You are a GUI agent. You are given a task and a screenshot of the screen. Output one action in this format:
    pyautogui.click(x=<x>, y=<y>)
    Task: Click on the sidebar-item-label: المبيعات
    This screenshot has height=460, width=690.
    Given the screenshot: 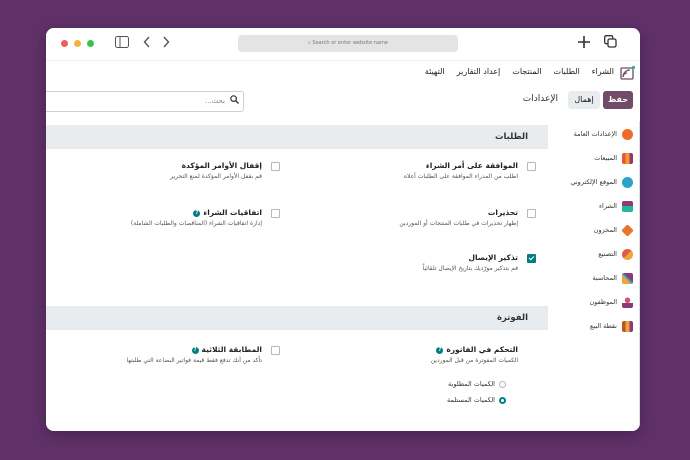 What is the action you would take?
    pyautogui.click(x=605, y=158)
    